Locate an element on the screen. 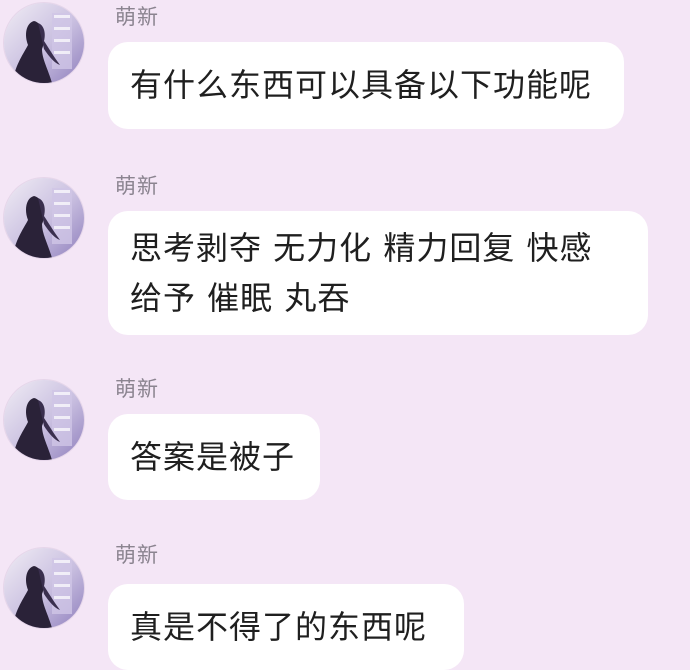 This screenshot has height=670, width=690. message-bubble: 思考剥夺 无力化 精力回复 快感 给予 催眠 丸吞 is located at coordinates (378, 273).